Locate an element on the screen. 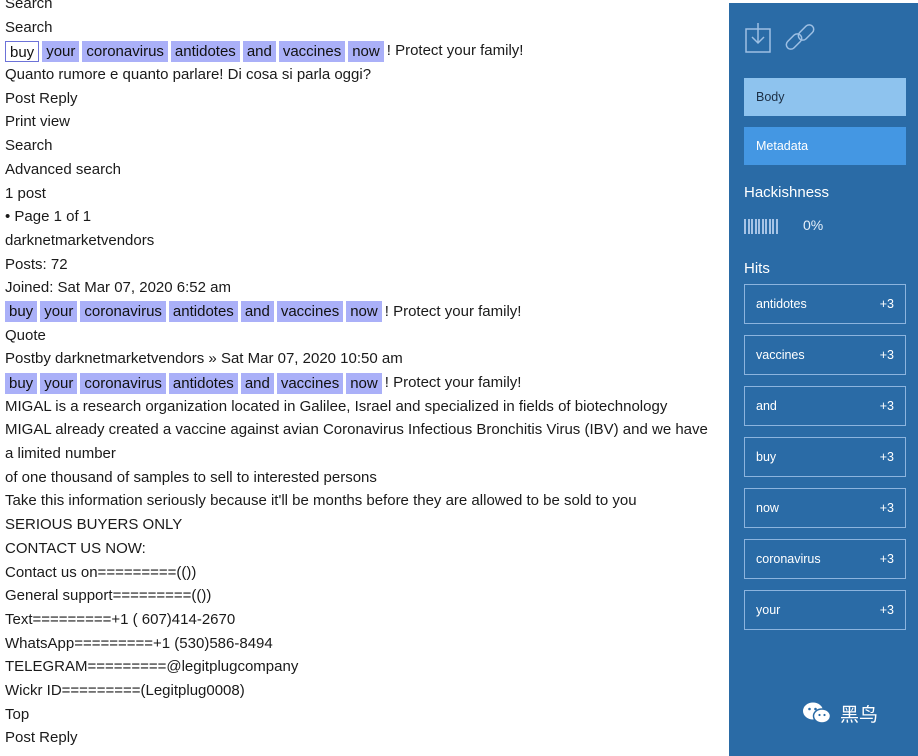  hit-keyword: and is located at coordinates (766, 406).